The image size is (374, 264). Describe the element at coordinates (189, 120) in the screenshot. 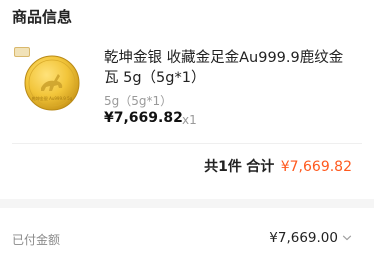

I see `product-quantity: x1` at that location.